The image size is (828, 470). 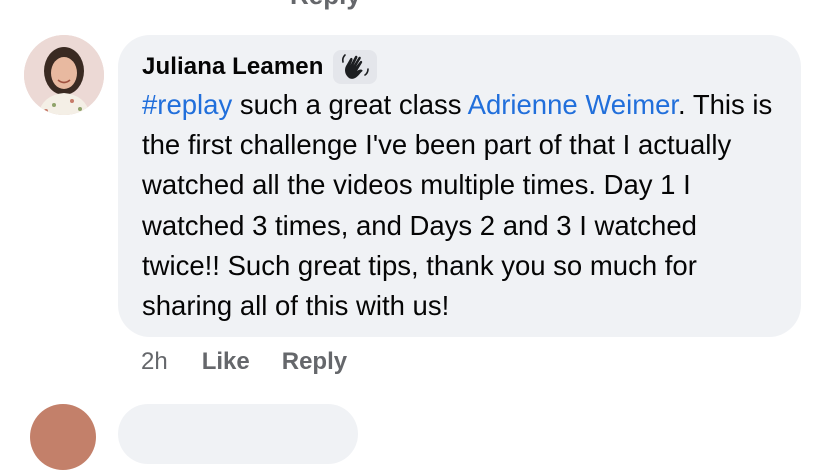 I want to click on timestamp: 2h, so click(x=154, y=362).